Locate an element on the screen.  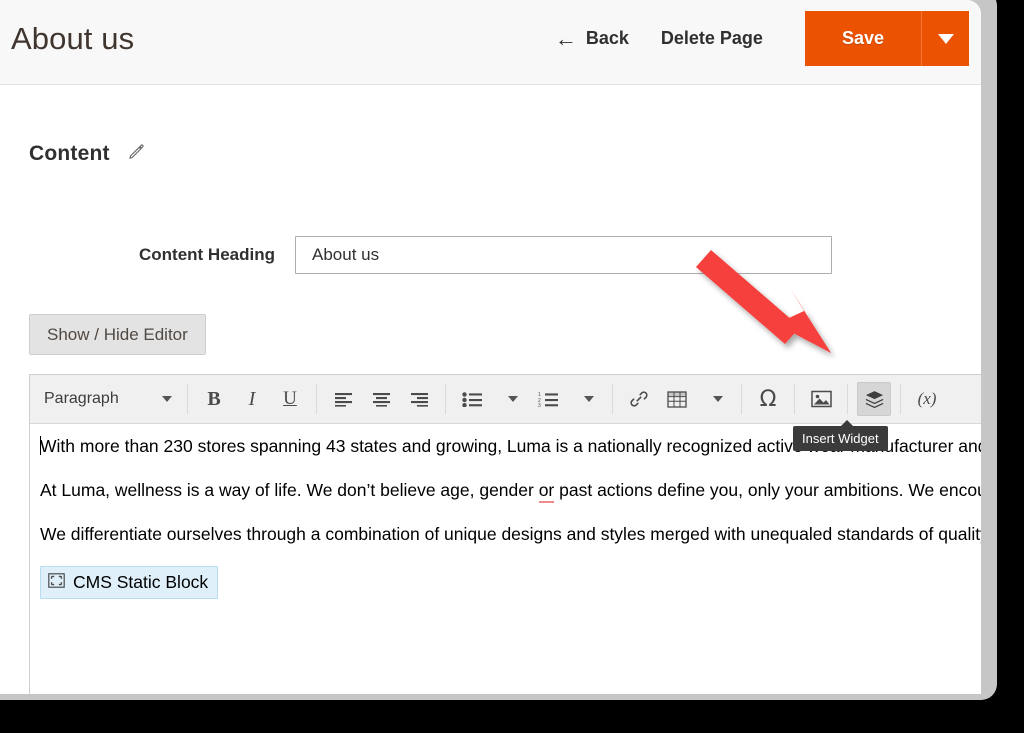
save-button-group: Save is located at coordinates (886, 38).